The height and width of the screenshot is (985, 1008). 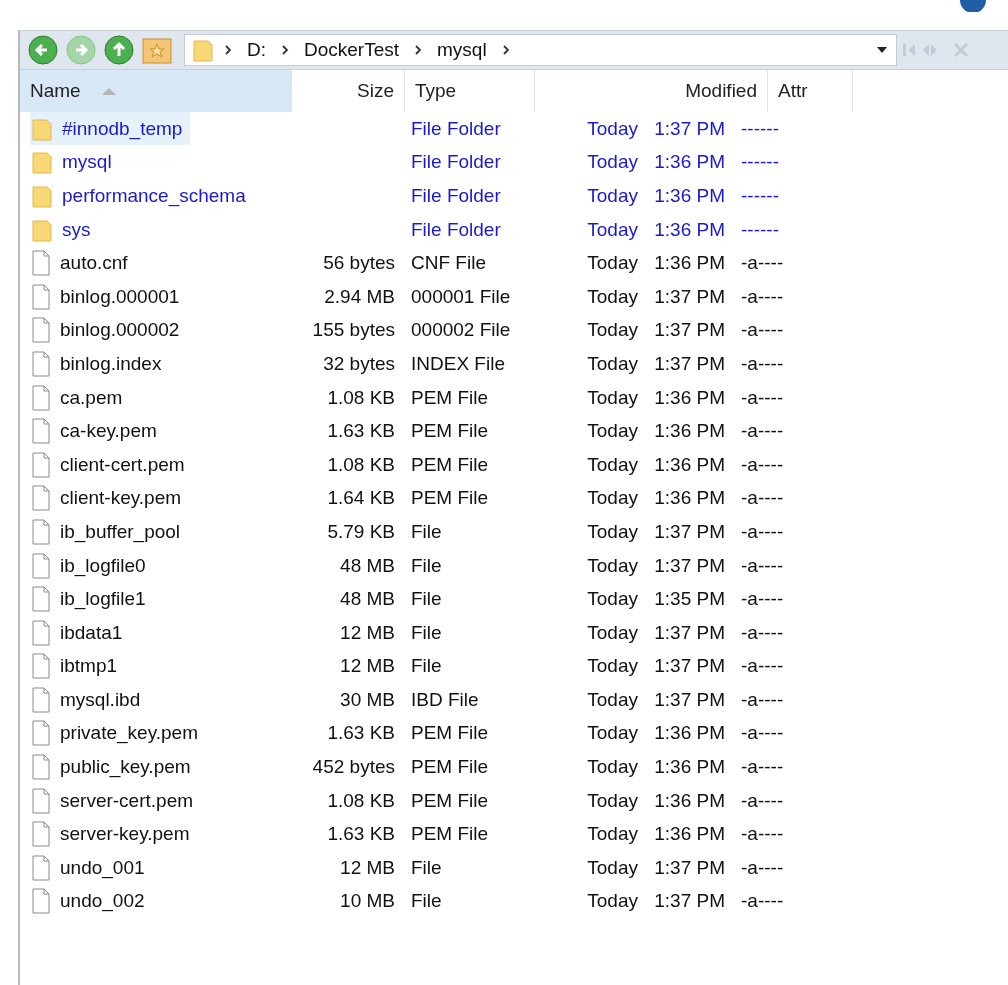 What do you see at coordinates (462, 50) in the screenshot?
I see `breadcrumb: mysql` at bounding box center [462, 50].